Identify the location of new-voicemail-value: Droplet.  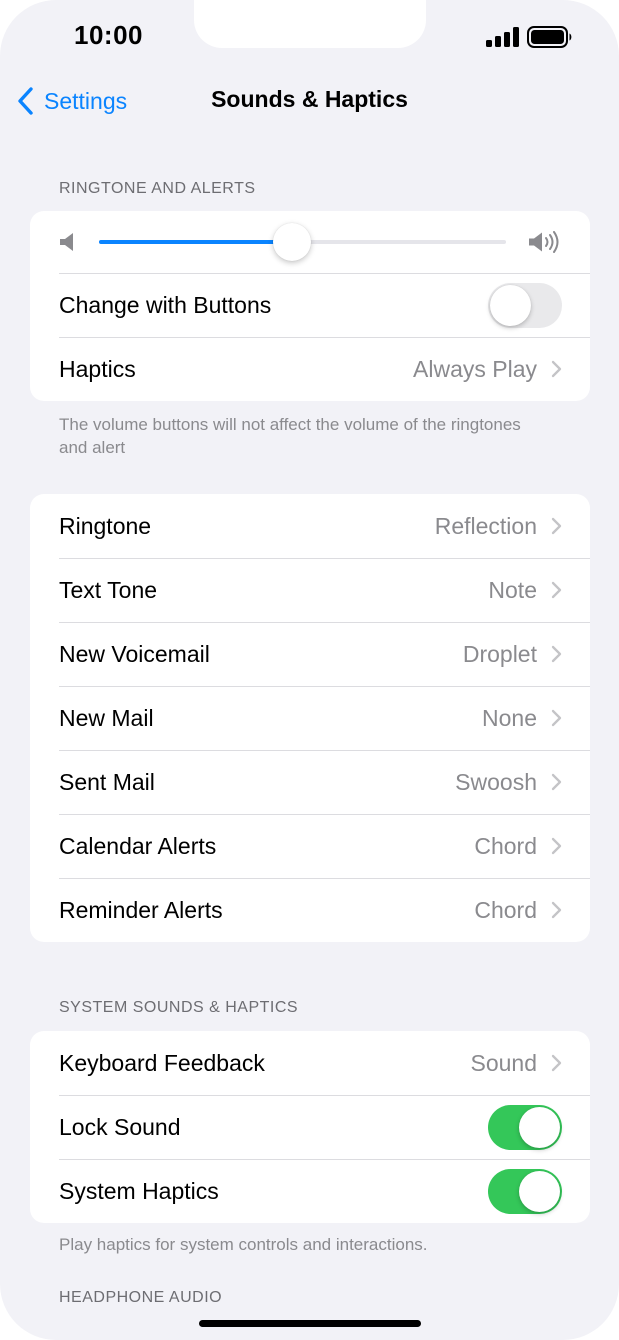
(499, 653).